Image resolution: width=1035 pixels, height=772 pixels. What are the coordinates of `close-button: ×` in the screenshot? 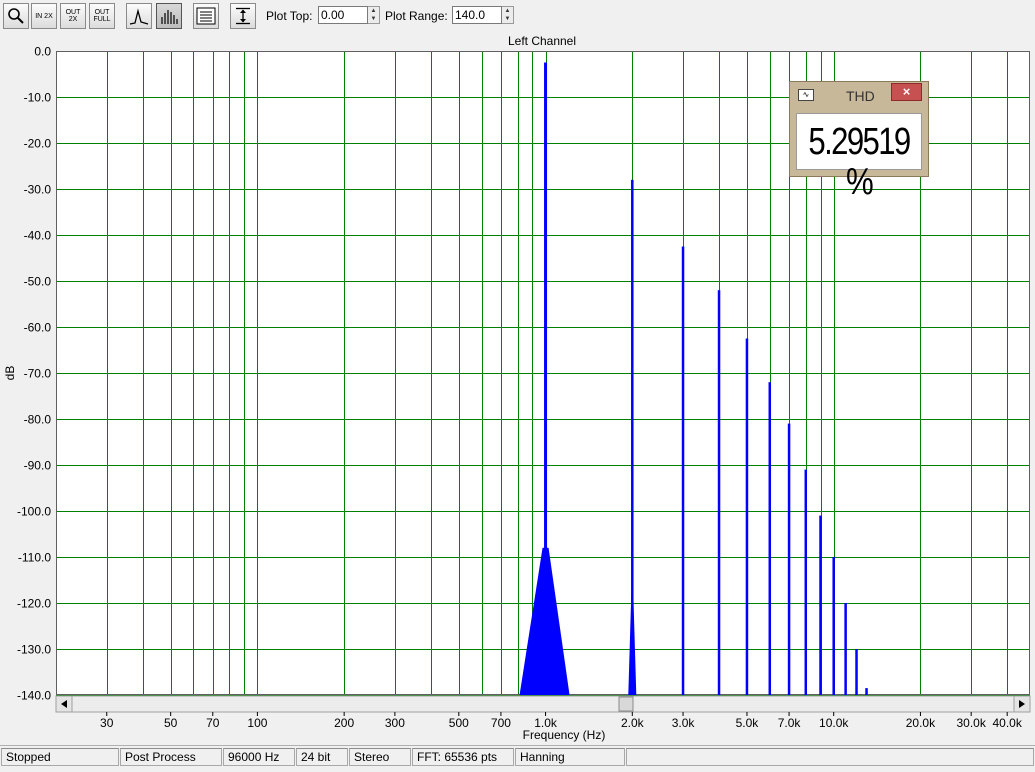 It's located at (906, 92).